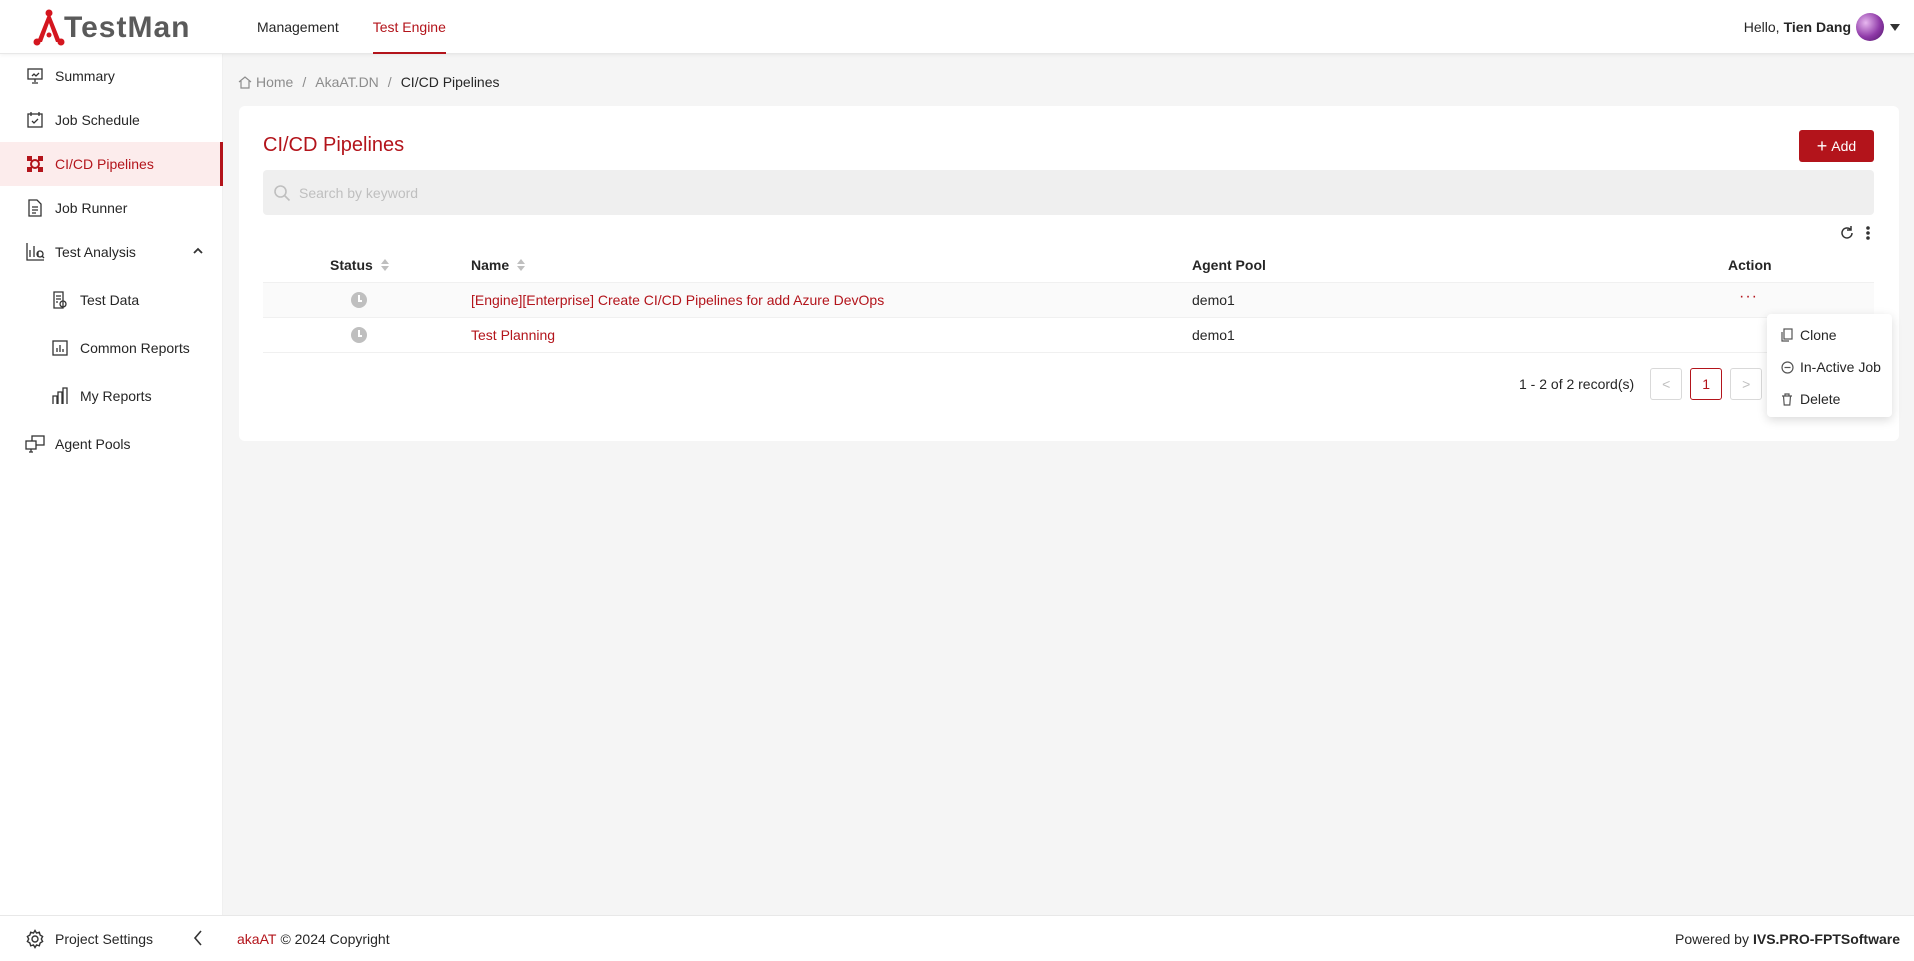  Describe the element at coordinates (1706, 384) in the screenshot. I see `page-1-button: 1` at that location.